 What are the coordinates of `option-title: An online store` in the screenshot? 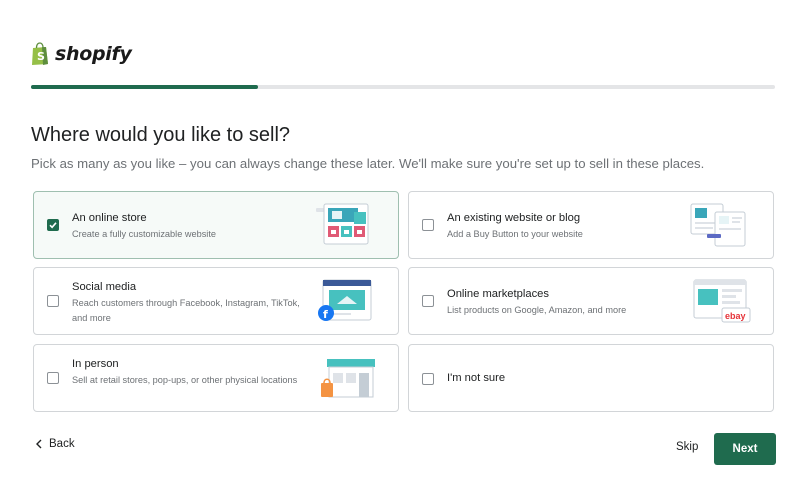 It's located at (109, 218).